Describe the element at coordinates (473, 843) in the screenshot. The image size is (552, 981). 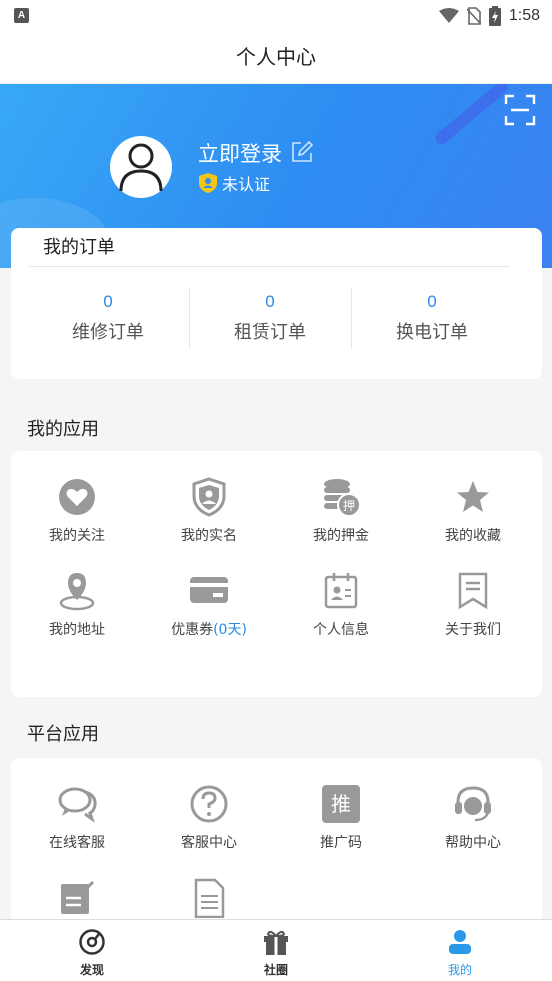
I see `app-label: 帮助中心` at that location.